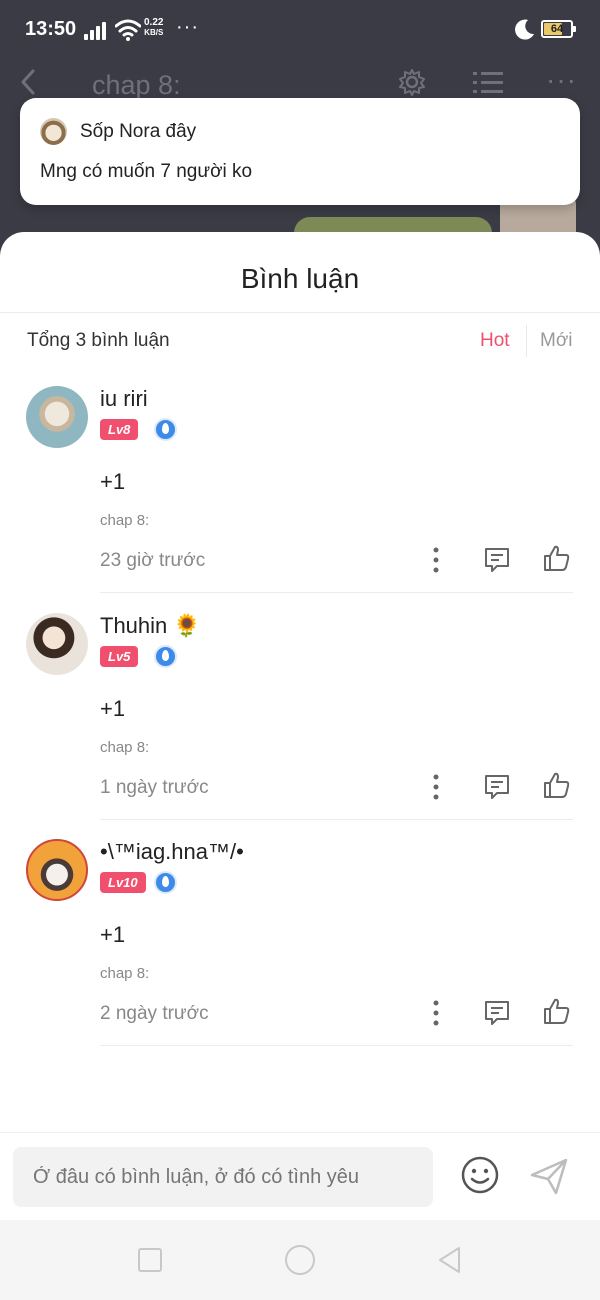 The image size is (600, 1300). What do you see at coordinates (119, 656) in the screenshot?
I see `level-badge: Lv5` at bounding box center [119, 656].